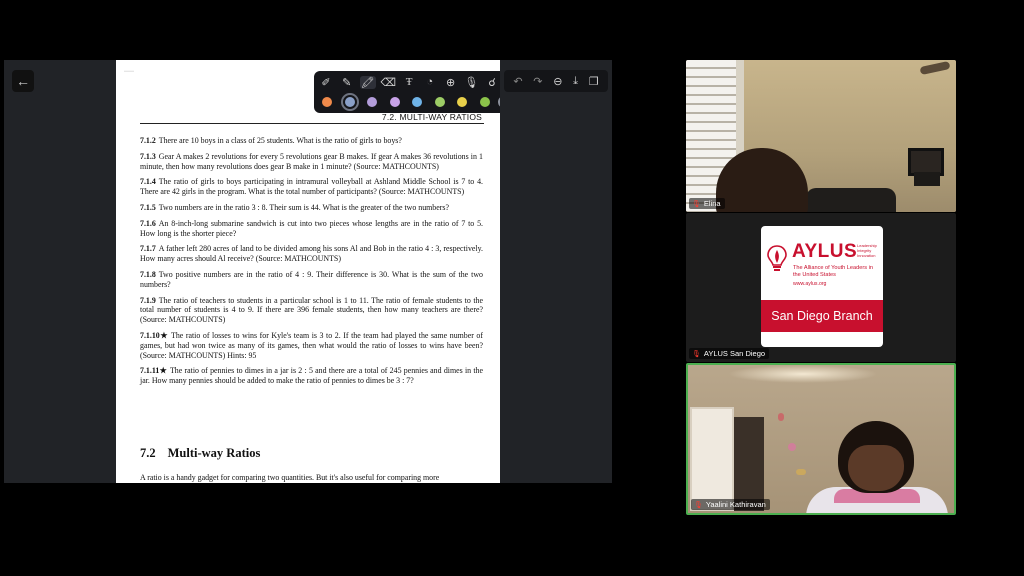 This screenshot has height=576, width=1024. What do you see at coordinates (594, 81) in the screenshot?
I see `copy-icon: ❐` at bounding box center [594, 81].